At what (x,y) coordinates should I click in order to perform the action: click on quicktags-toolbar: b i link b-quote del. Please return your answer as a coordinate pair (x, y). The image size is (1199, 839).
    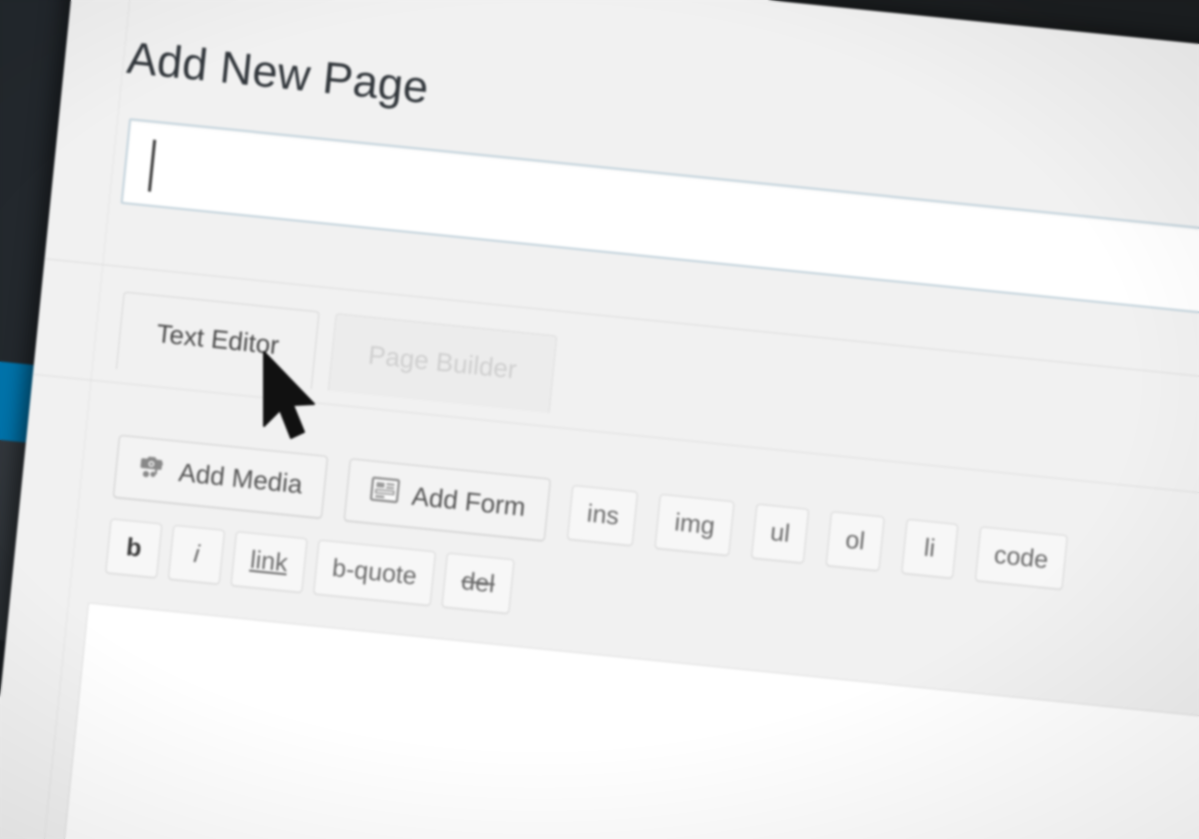
    Looking at the image, I should click on (310, 566).